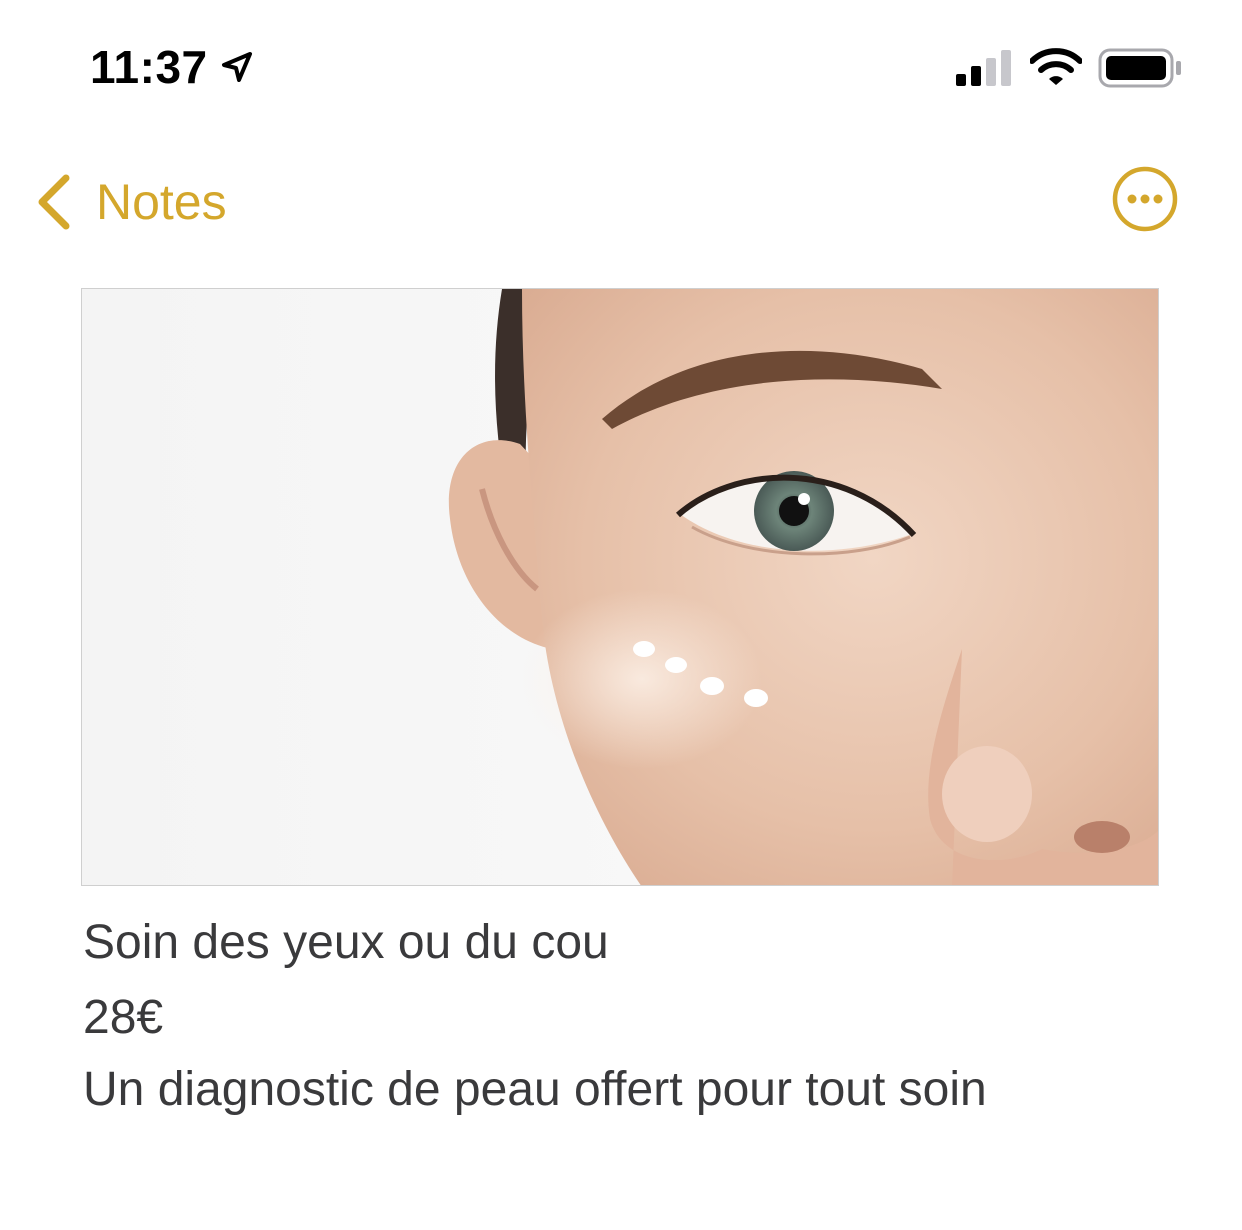  Describe the element at coordinates (161, 202) in the screenshot. I see `back-label: Notes` at that location.